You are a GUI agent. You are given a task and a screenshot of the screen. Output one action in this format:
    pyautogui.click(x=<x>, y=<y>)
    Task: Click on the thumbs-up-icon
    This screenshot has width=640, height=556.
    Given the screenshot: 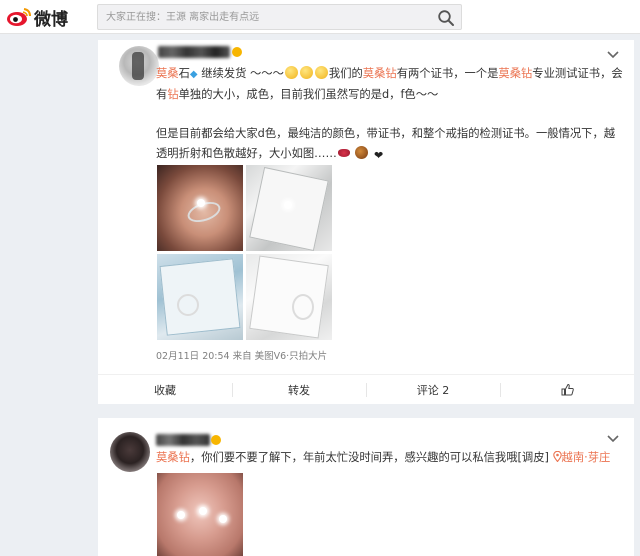 What is the action you would take?
    pyautogui.click(x=567, y=389)
    